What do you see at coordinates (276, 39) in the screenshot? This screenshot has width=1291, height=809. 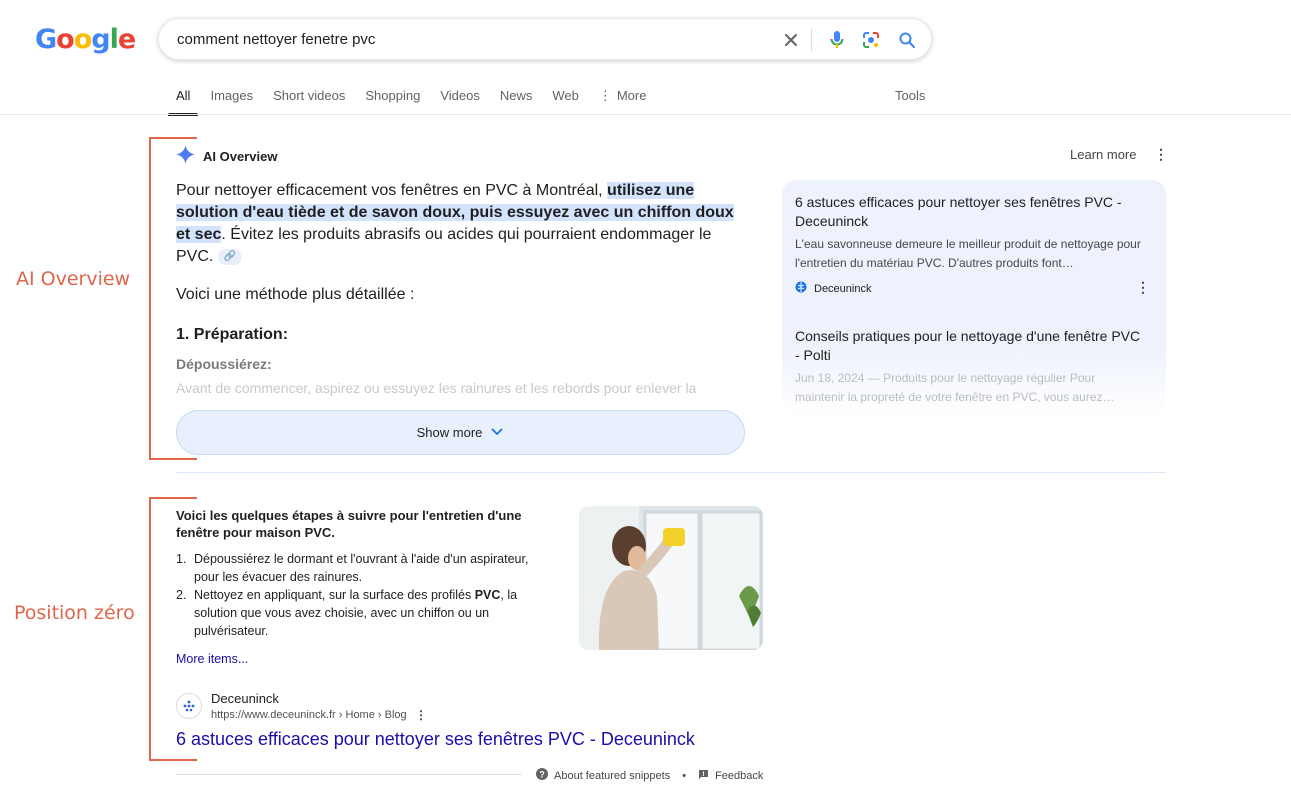 I see `search-input: comment nettoyer fenetre pvc` at bounding box center [276, 39].